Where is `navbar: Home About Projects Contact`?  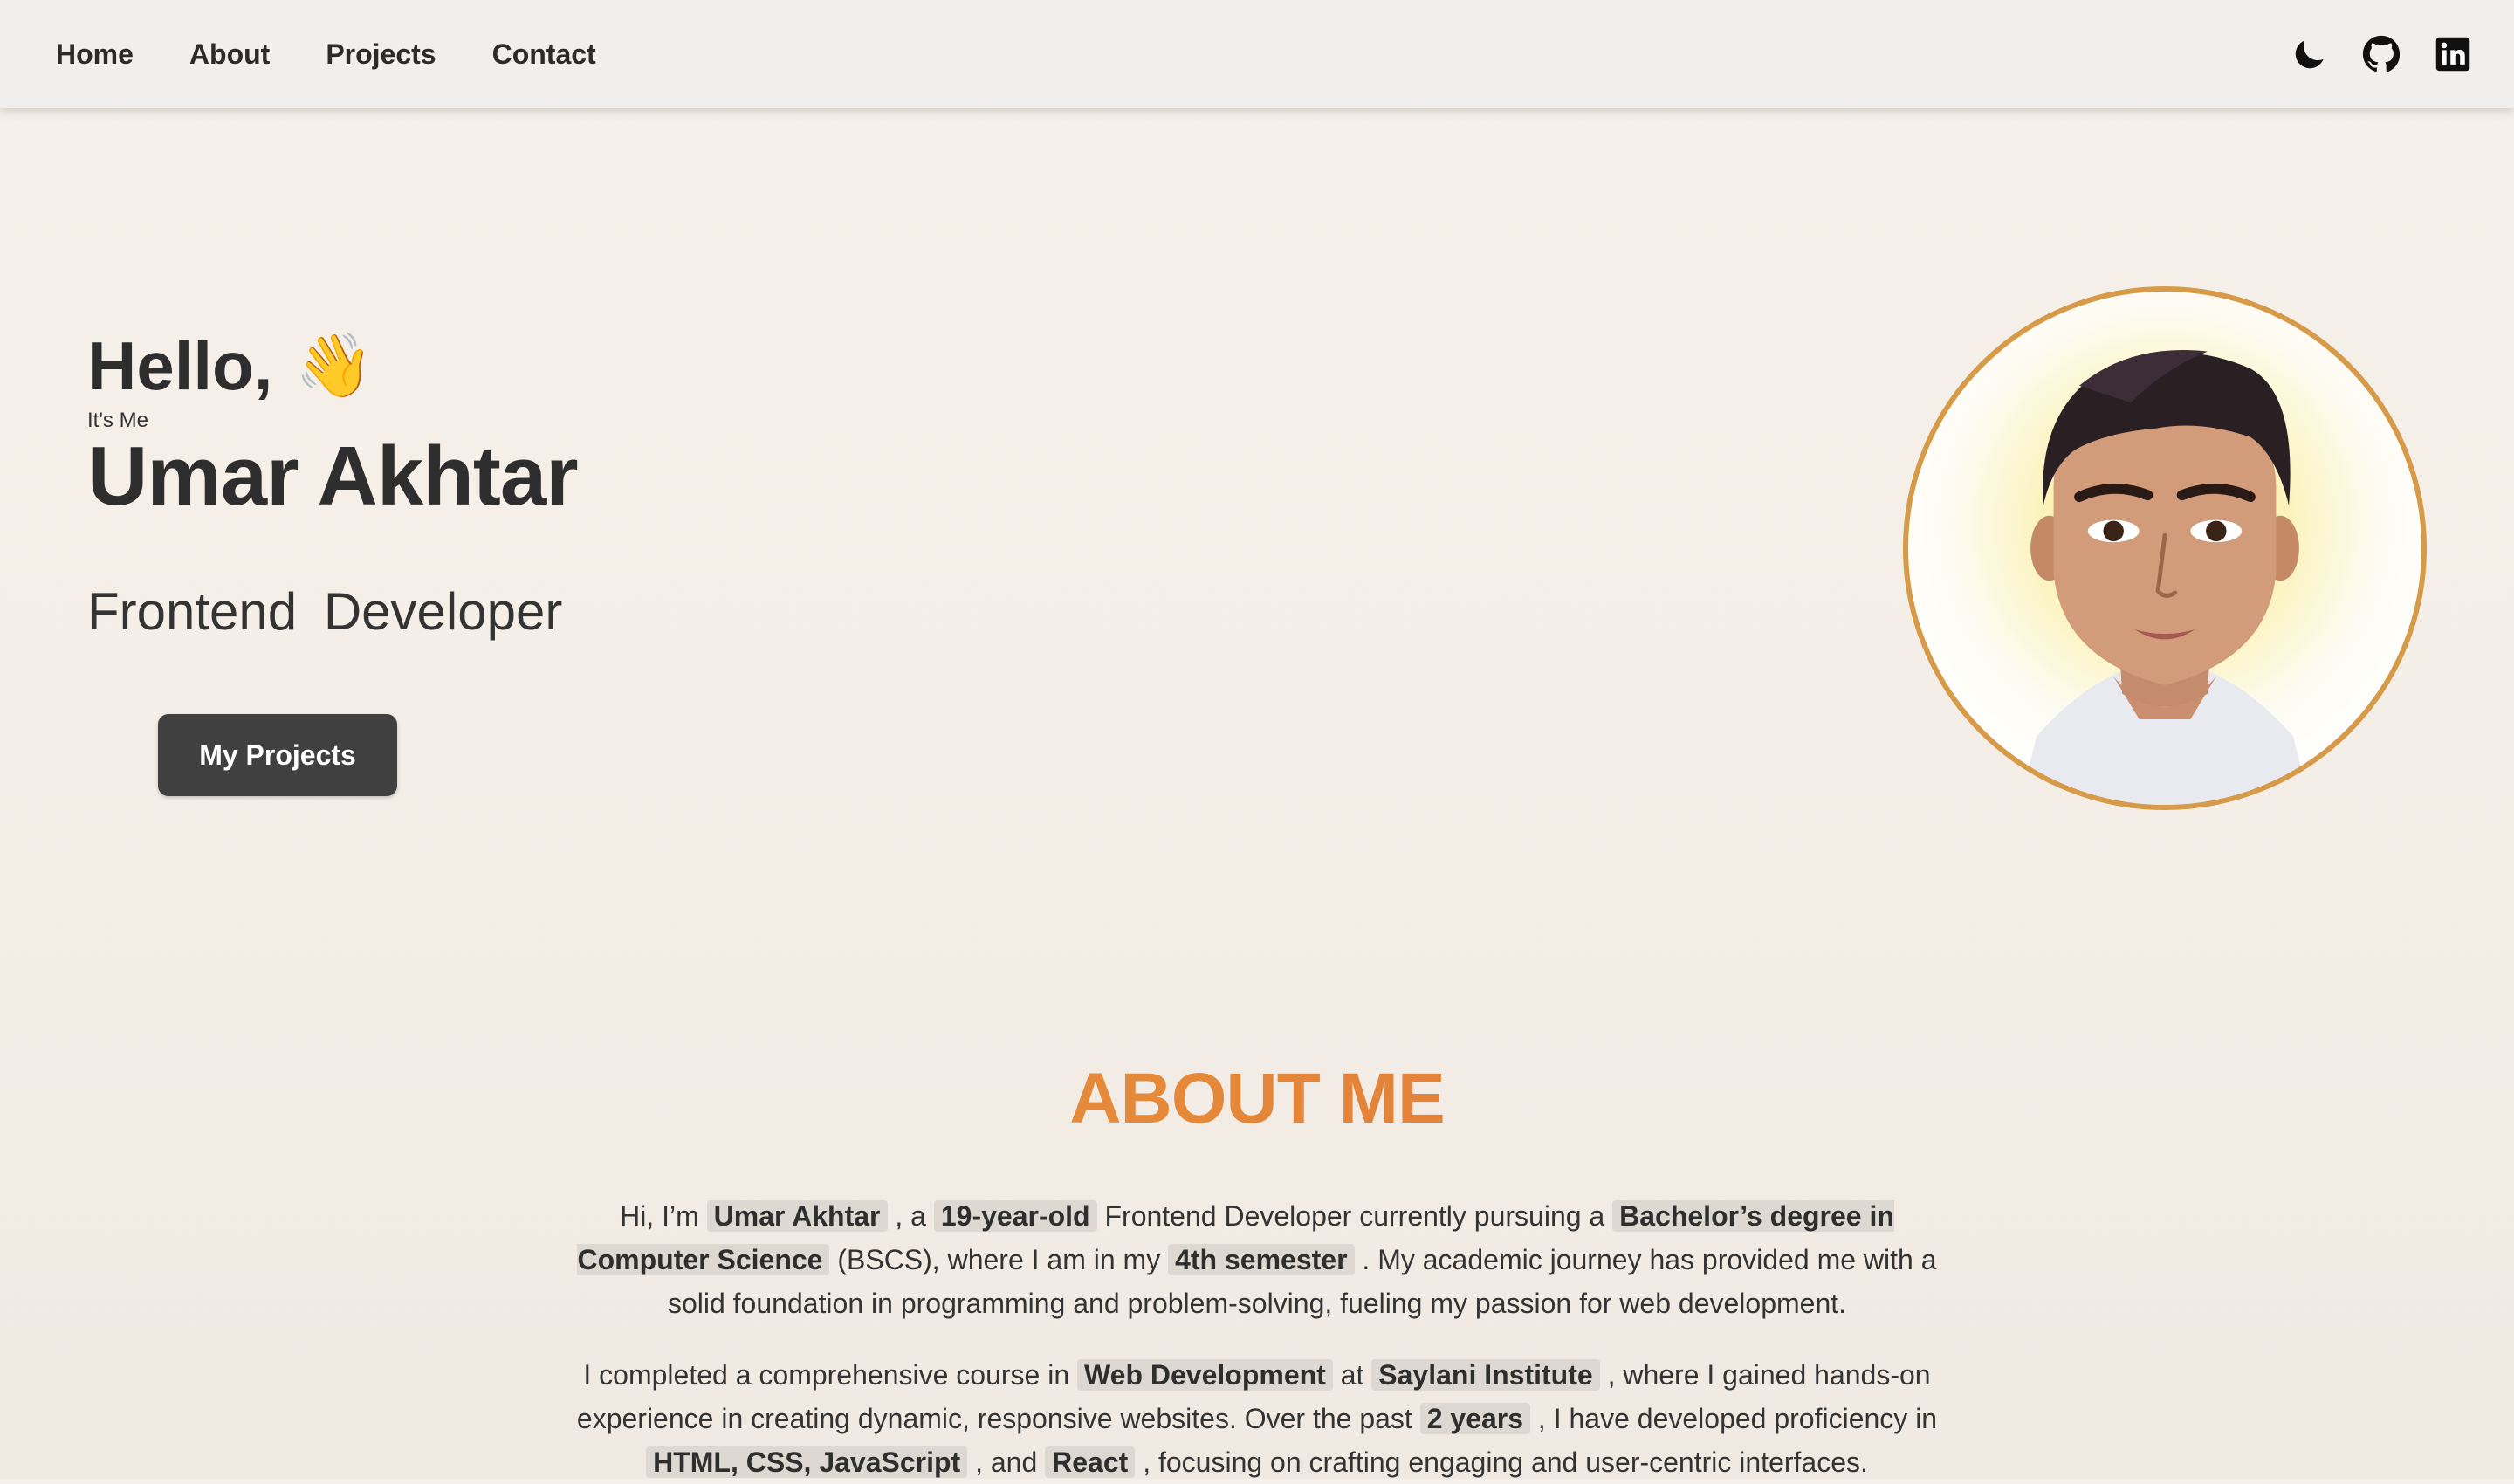
navbar: Home About Projects Contact is located at coordinates (1257, 54).